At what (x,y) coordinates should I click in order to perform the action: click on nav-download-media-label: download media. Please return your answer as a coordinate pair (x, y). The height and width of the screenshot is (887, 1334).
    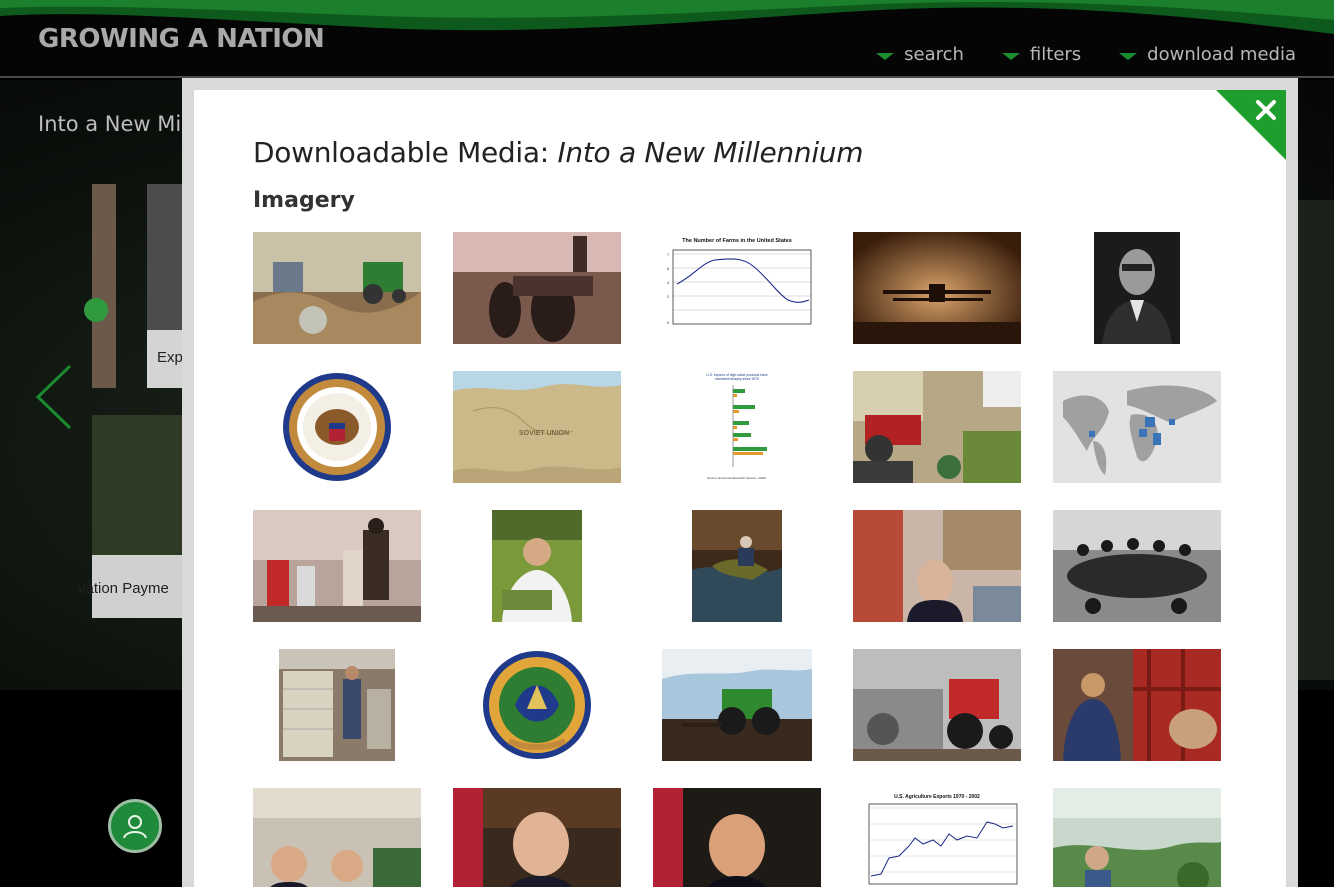
    Looking at the image, I should click on (1221, 54).